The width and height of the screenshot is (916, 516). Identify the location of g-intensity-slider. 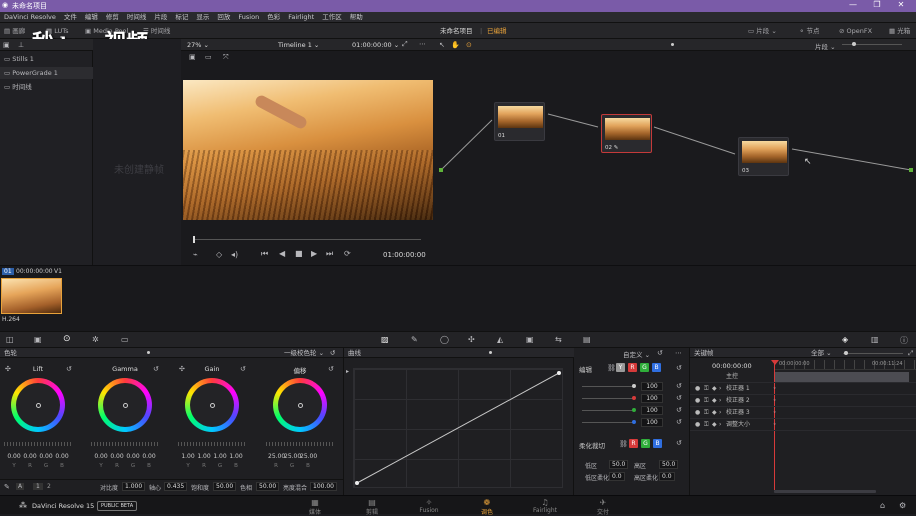
(608, 410).